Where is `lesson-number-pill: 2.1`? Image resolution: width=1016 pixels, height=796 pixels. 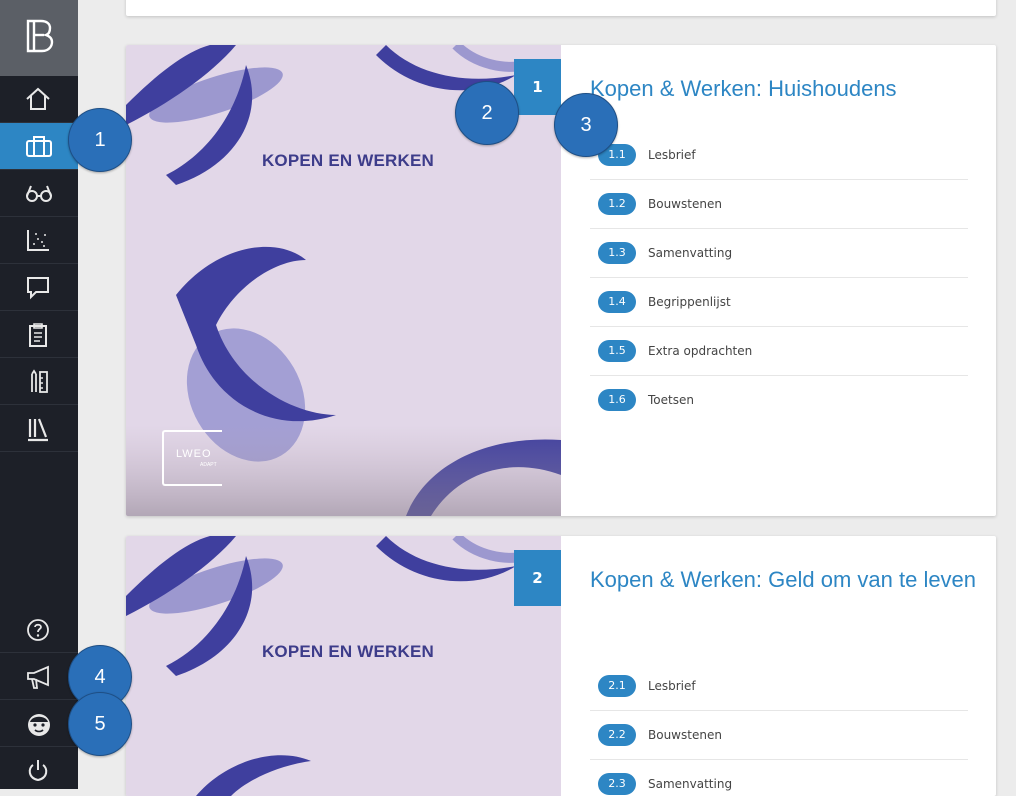
lesson-number-pill: 2.1 is located at coordinates (617, 686).